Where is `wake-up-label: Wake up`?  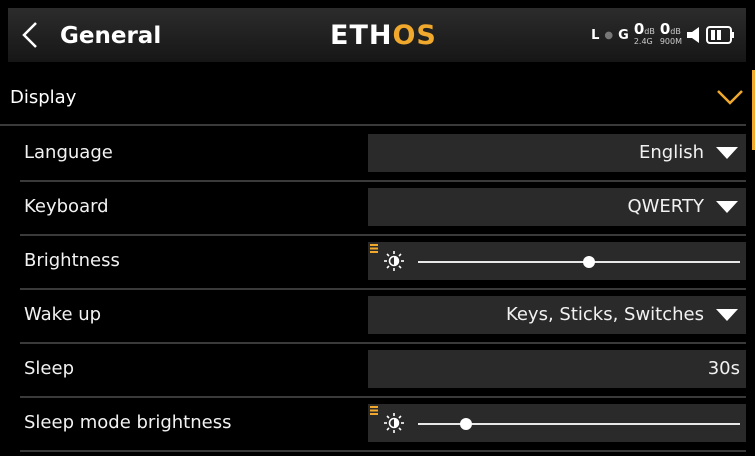 wake-up-label: Wake up is located at coordinates (63, 314).